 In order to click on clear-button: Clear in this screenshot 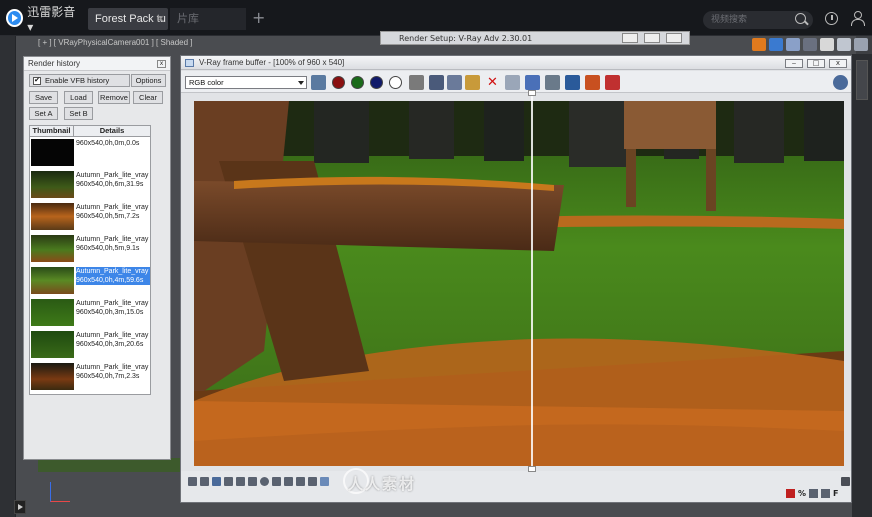, I will do `click(148, 97)`.